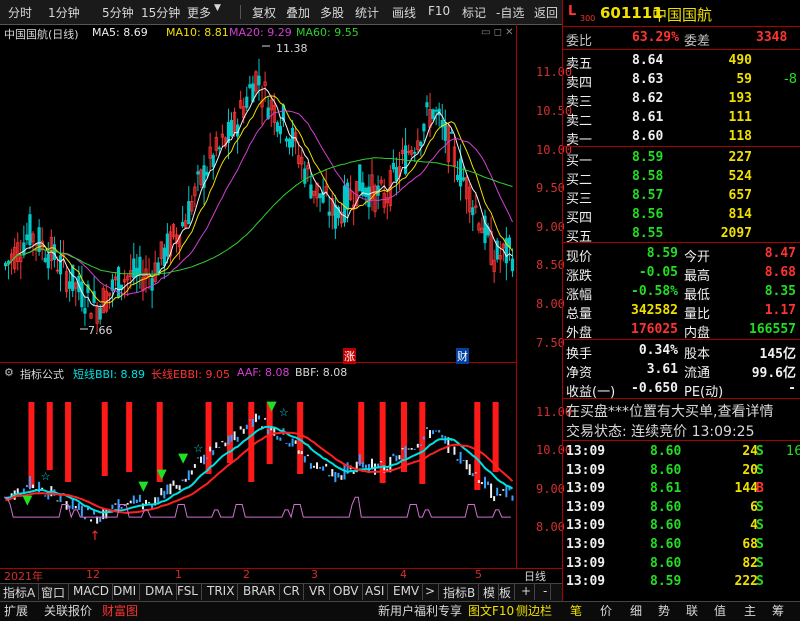 The image size is (800, 621). What do you see at coordinates (754, 526) in the screenshot?
I see `tick-volume: 4` at bounding box center [754, 526].